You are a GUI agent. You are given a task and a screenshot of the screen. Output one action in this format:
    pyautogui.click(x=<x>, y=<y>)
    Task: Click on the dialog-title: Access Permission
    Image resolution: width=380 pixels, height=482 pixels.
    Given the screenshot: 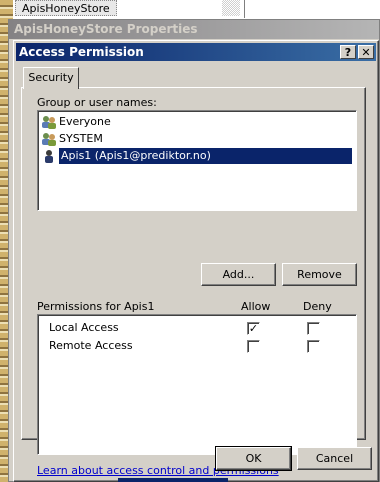 What is the action you would take?
    pyautogui.click(x=81, y=52)
    